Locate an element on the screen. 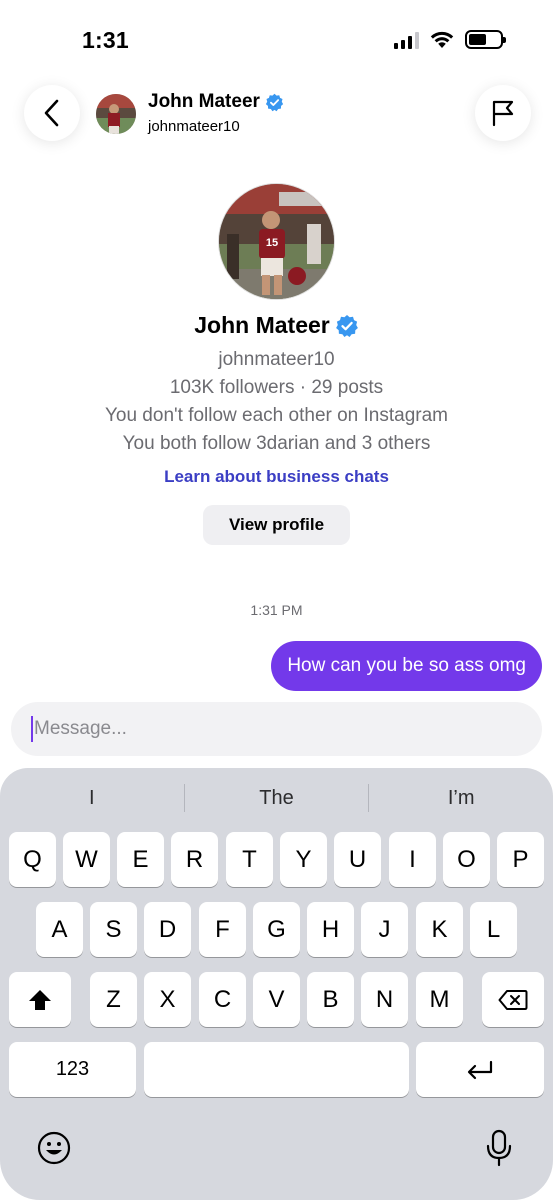  key-r: R is located at coordinates (194, 859).